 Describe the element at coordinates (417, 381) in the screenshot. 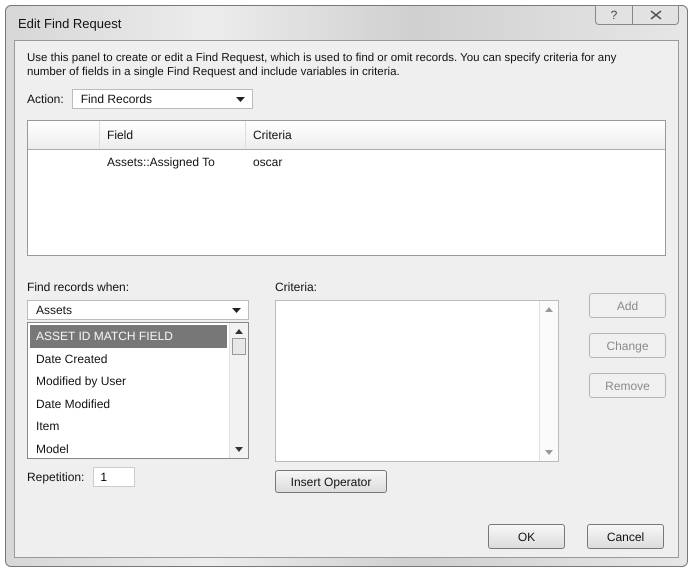

I see `criteria-field` at that location.